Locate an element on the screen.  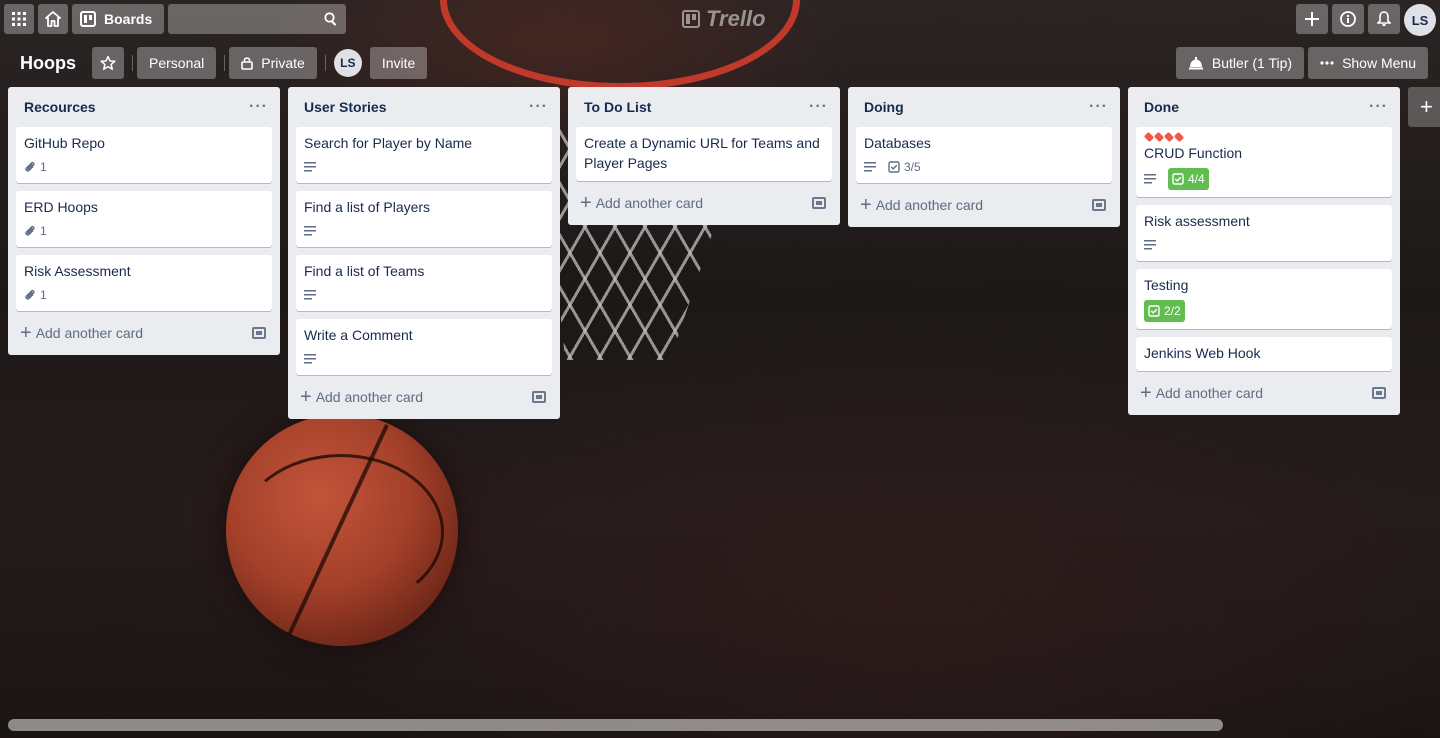
boards-button: Boards is located at coordinates (118, 19).